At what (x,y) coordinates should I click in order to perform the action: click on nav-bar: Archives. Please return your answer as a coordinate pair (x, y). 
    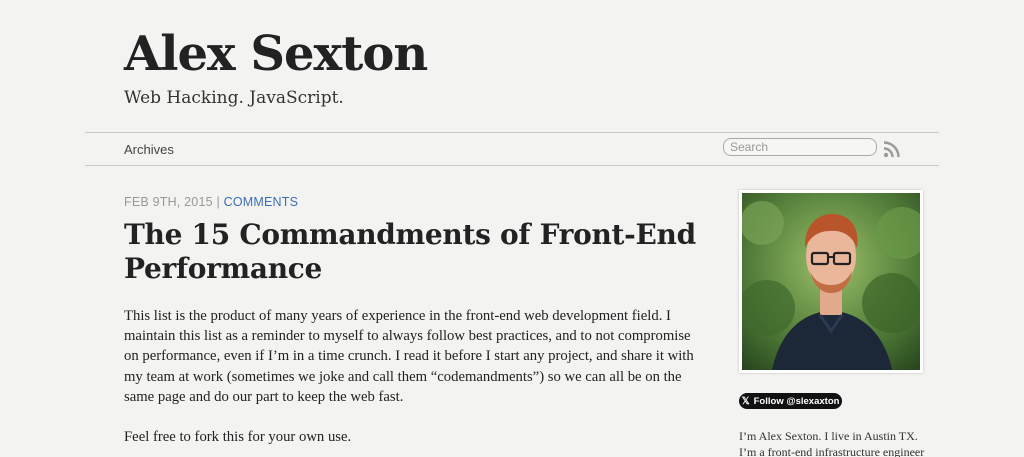
    Looking at the image, I should click on (512, 149).